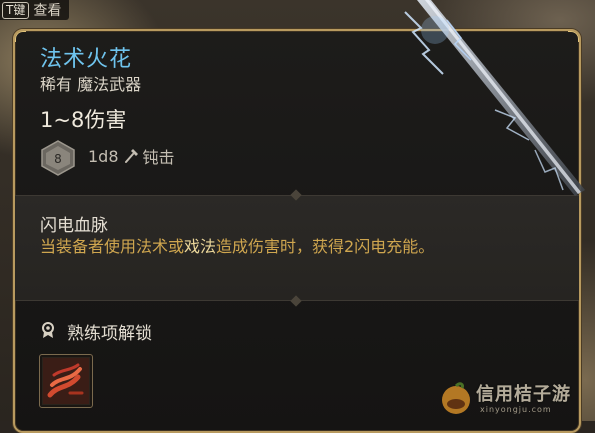  Describe the element at coordinates (158, 157) in the screenshot. I see `damage-type: 钝击` at that location.